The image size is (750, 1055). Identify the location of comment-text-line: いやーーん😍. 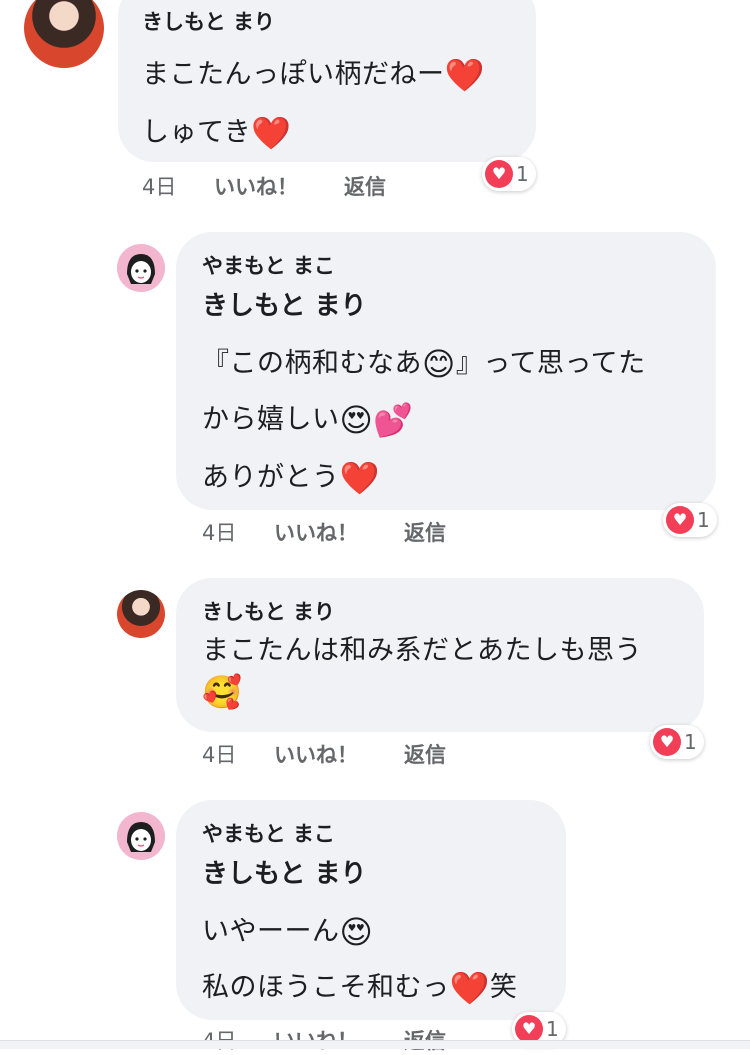
(288, 932).